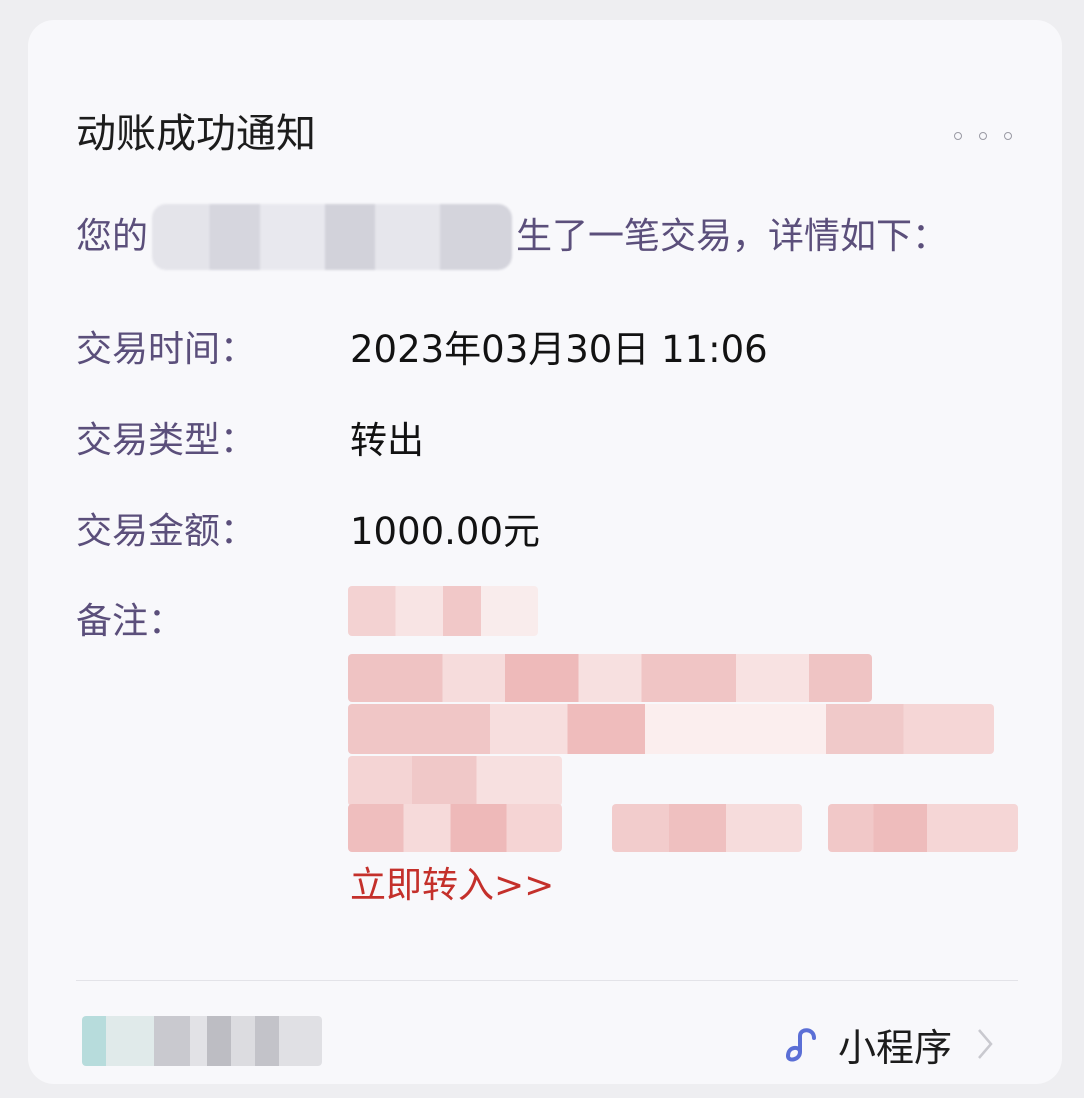  I want to click on intro-prefix: 您的, so click(112, 236).